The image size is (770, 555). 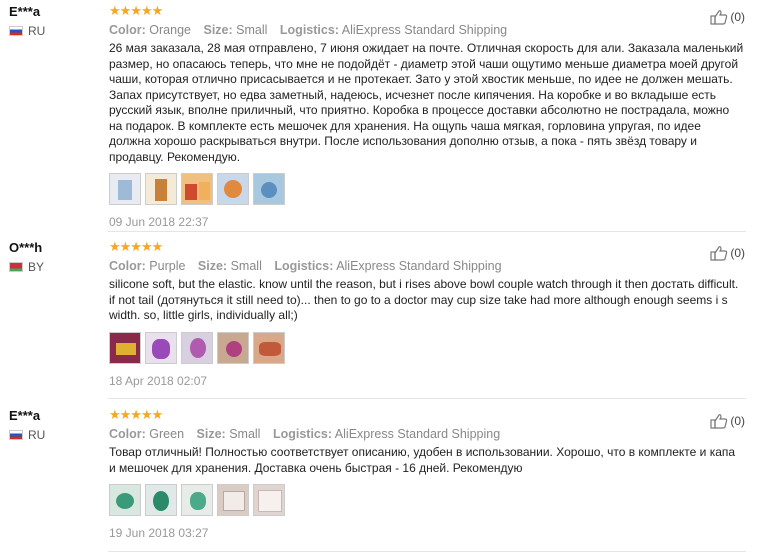 I want to click on color-value: Green, so click(x=167, y=434).